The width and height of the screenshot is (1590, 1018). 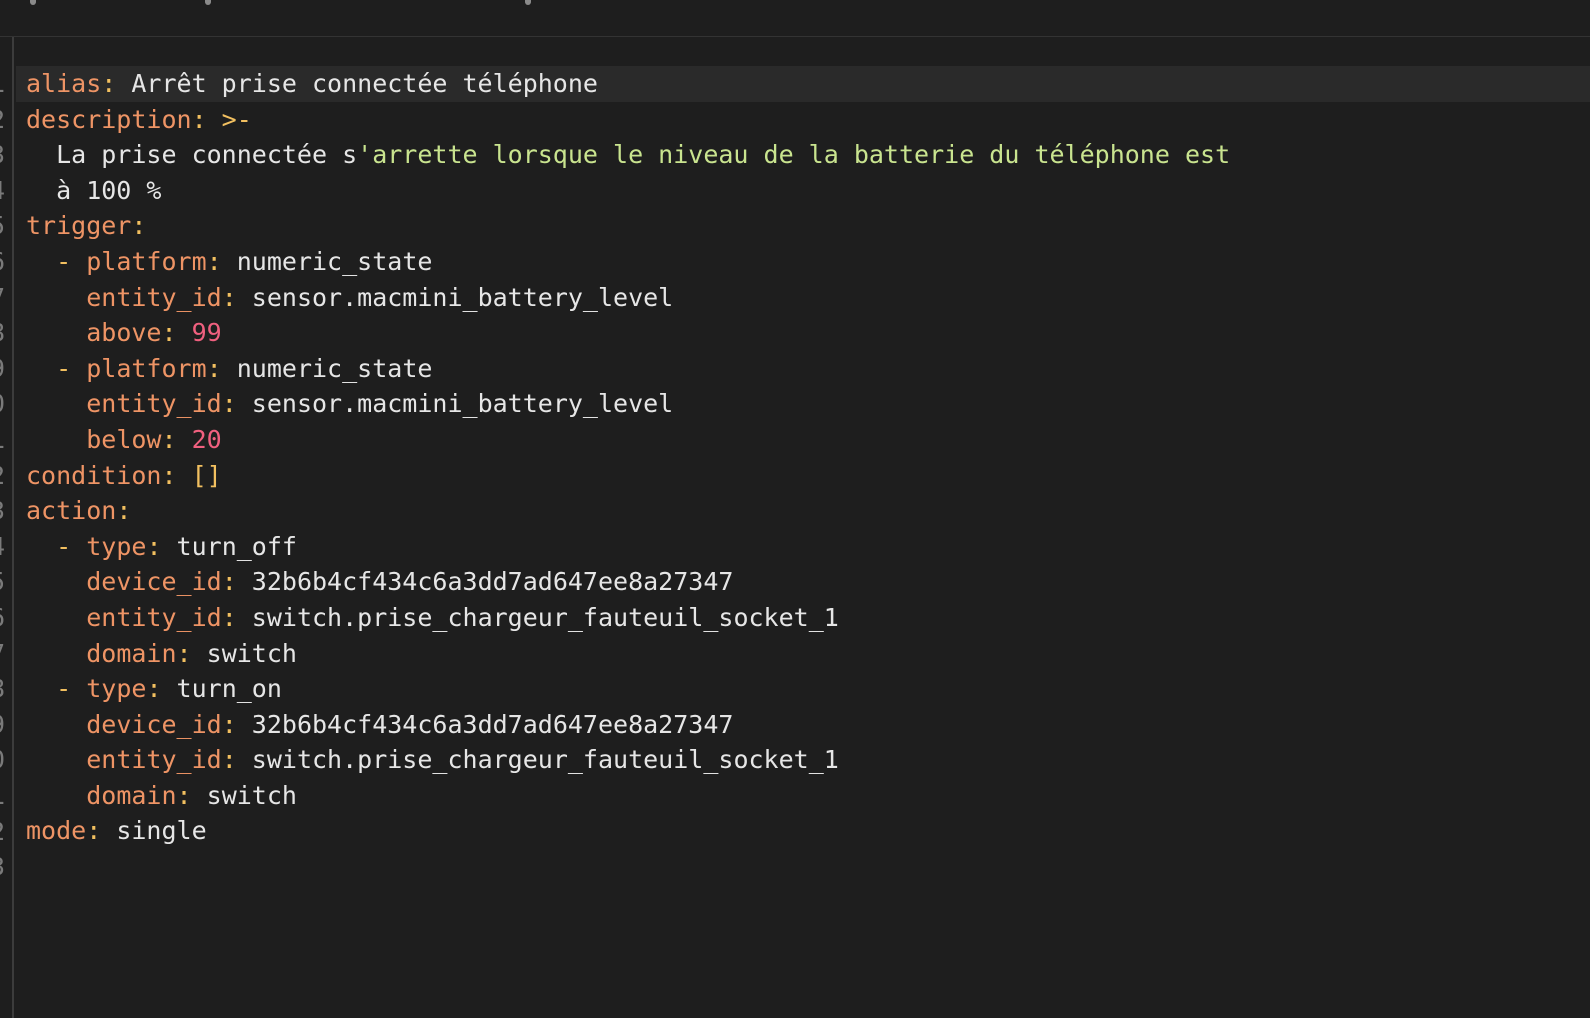 What do you see at coordinates (803, 333) in the screenshot?
I see `code-line: above: 99` at bounding box center [803, 333].